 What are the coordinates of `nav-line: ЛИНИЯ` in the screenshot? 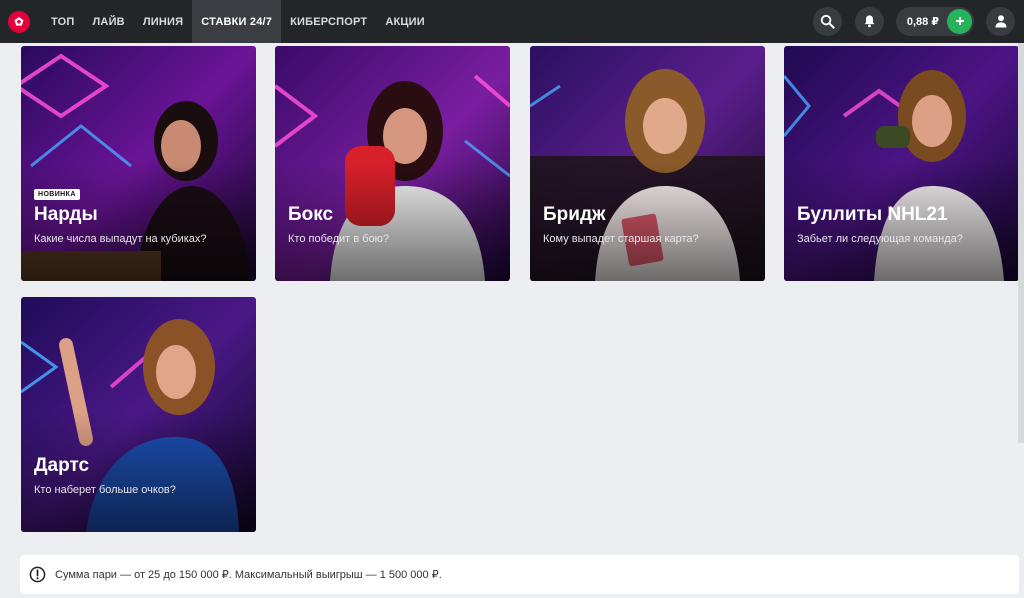 It's located at (163, 21).